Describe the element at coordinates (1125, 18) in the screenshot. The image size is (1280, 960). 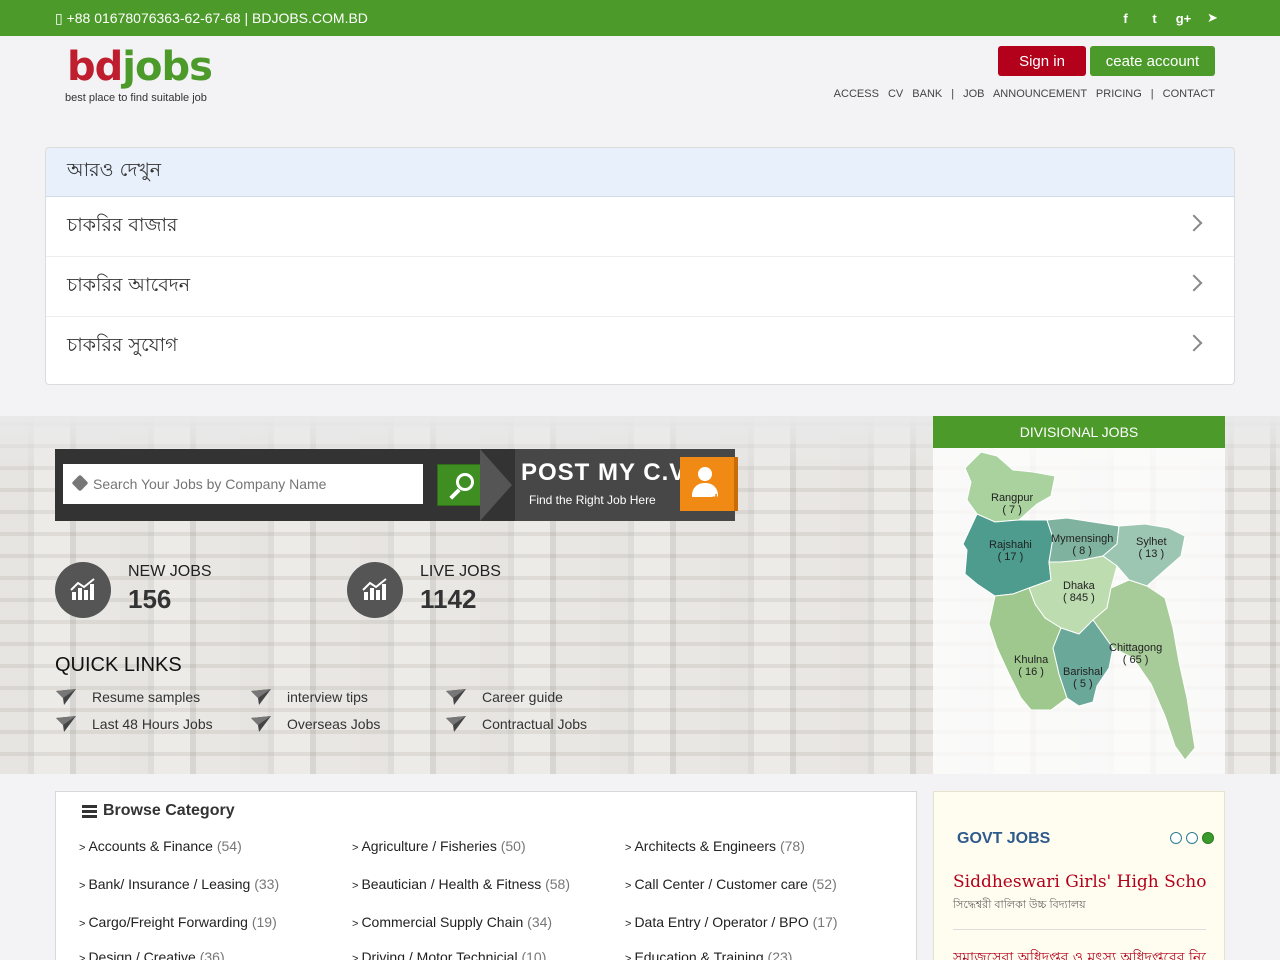
I see `facebook-icon: f` at that location.